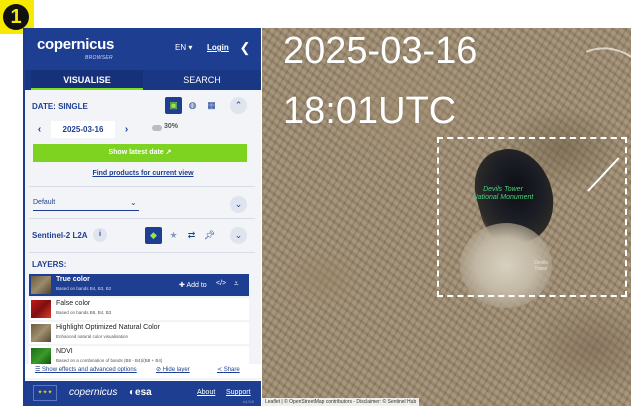  What do you see at coordinates (380, 51) in the screenshot?
I see `overlay-date: 2025-03-16` at bounding box center [380, 51].